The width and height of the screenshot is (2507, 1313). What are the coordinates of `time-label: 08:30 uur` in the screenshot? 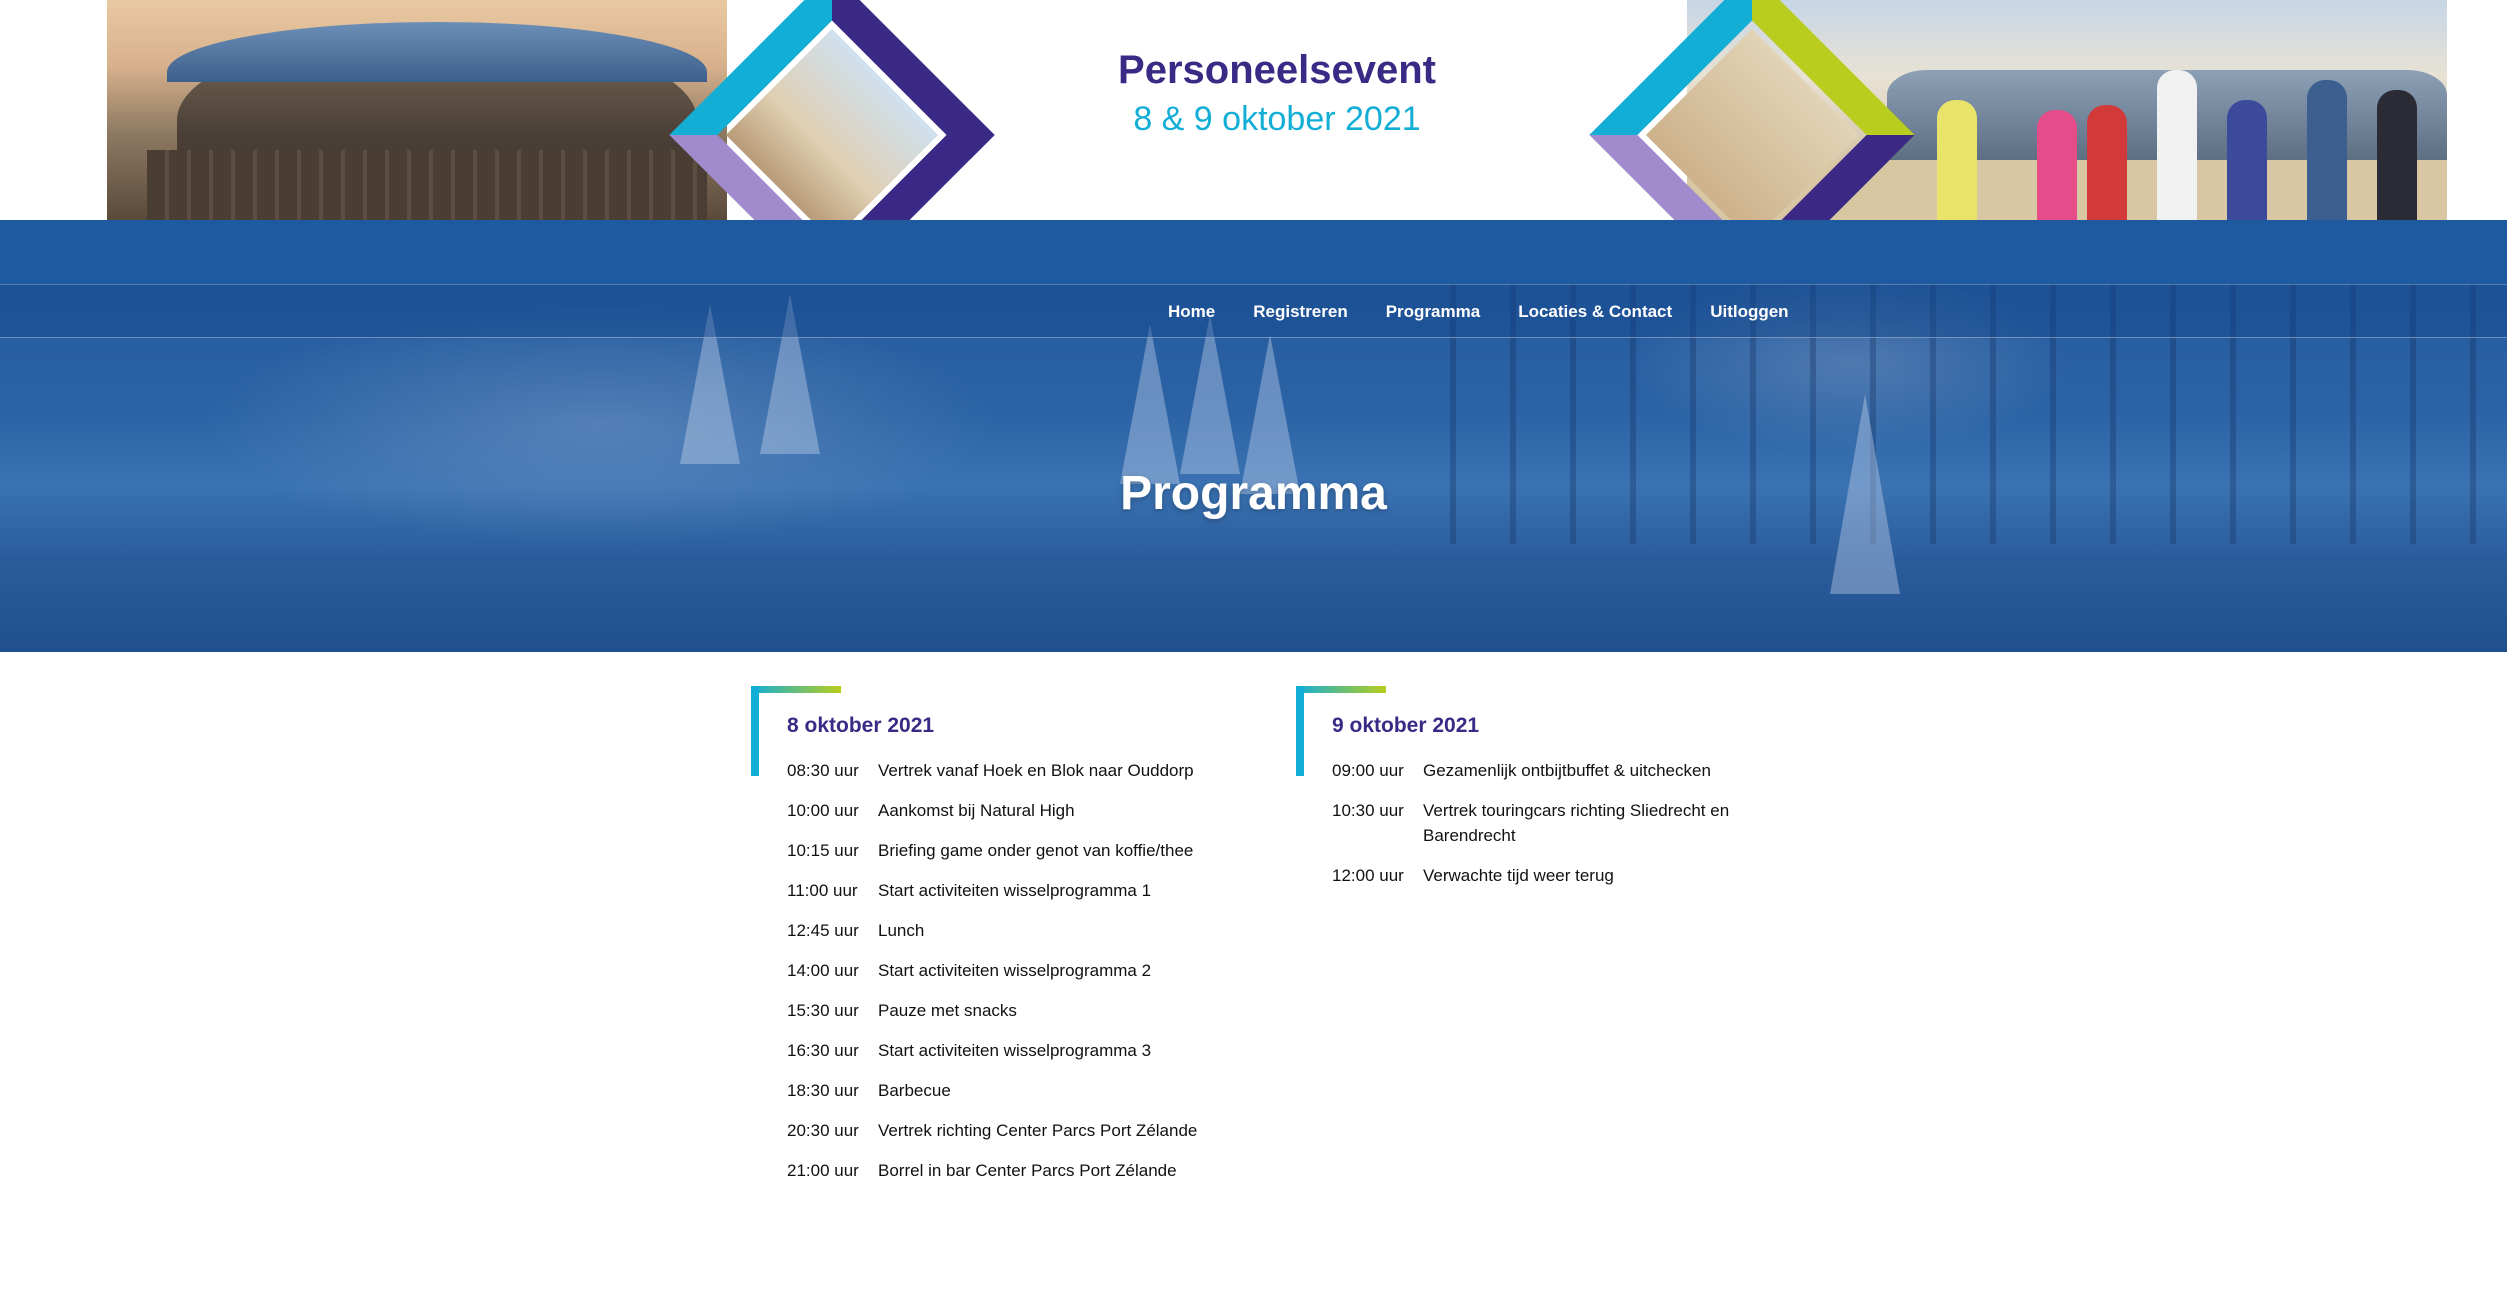 It's located at (823, 770).